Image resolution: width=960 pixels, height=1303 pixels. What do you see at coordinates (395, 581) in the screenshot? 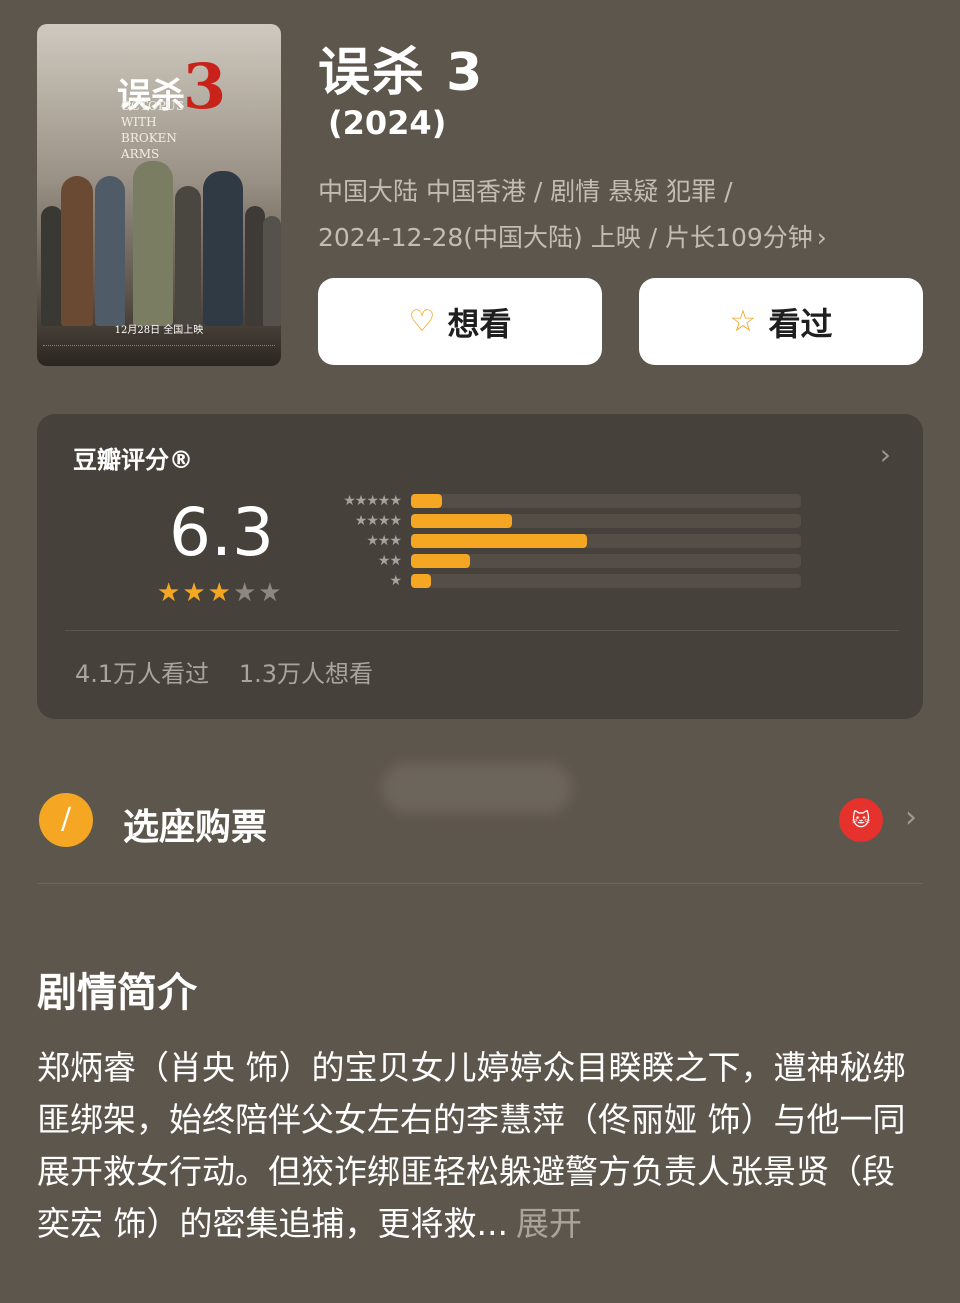
I see `rating-bar-stars: ★` at bounding box center [395, 581].